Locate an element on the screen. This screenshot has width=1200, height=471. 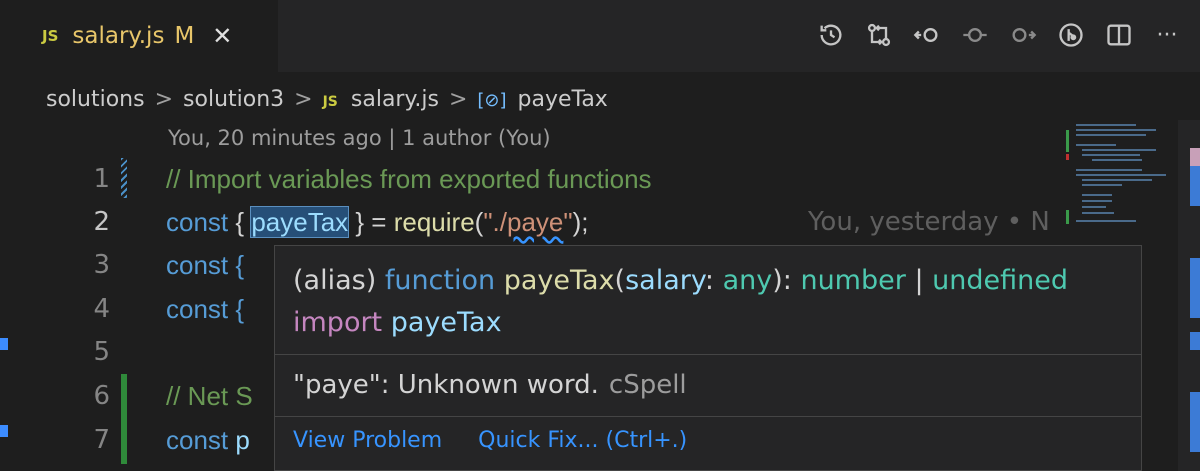
hover-param: salary is located at coordinates (665, 280).